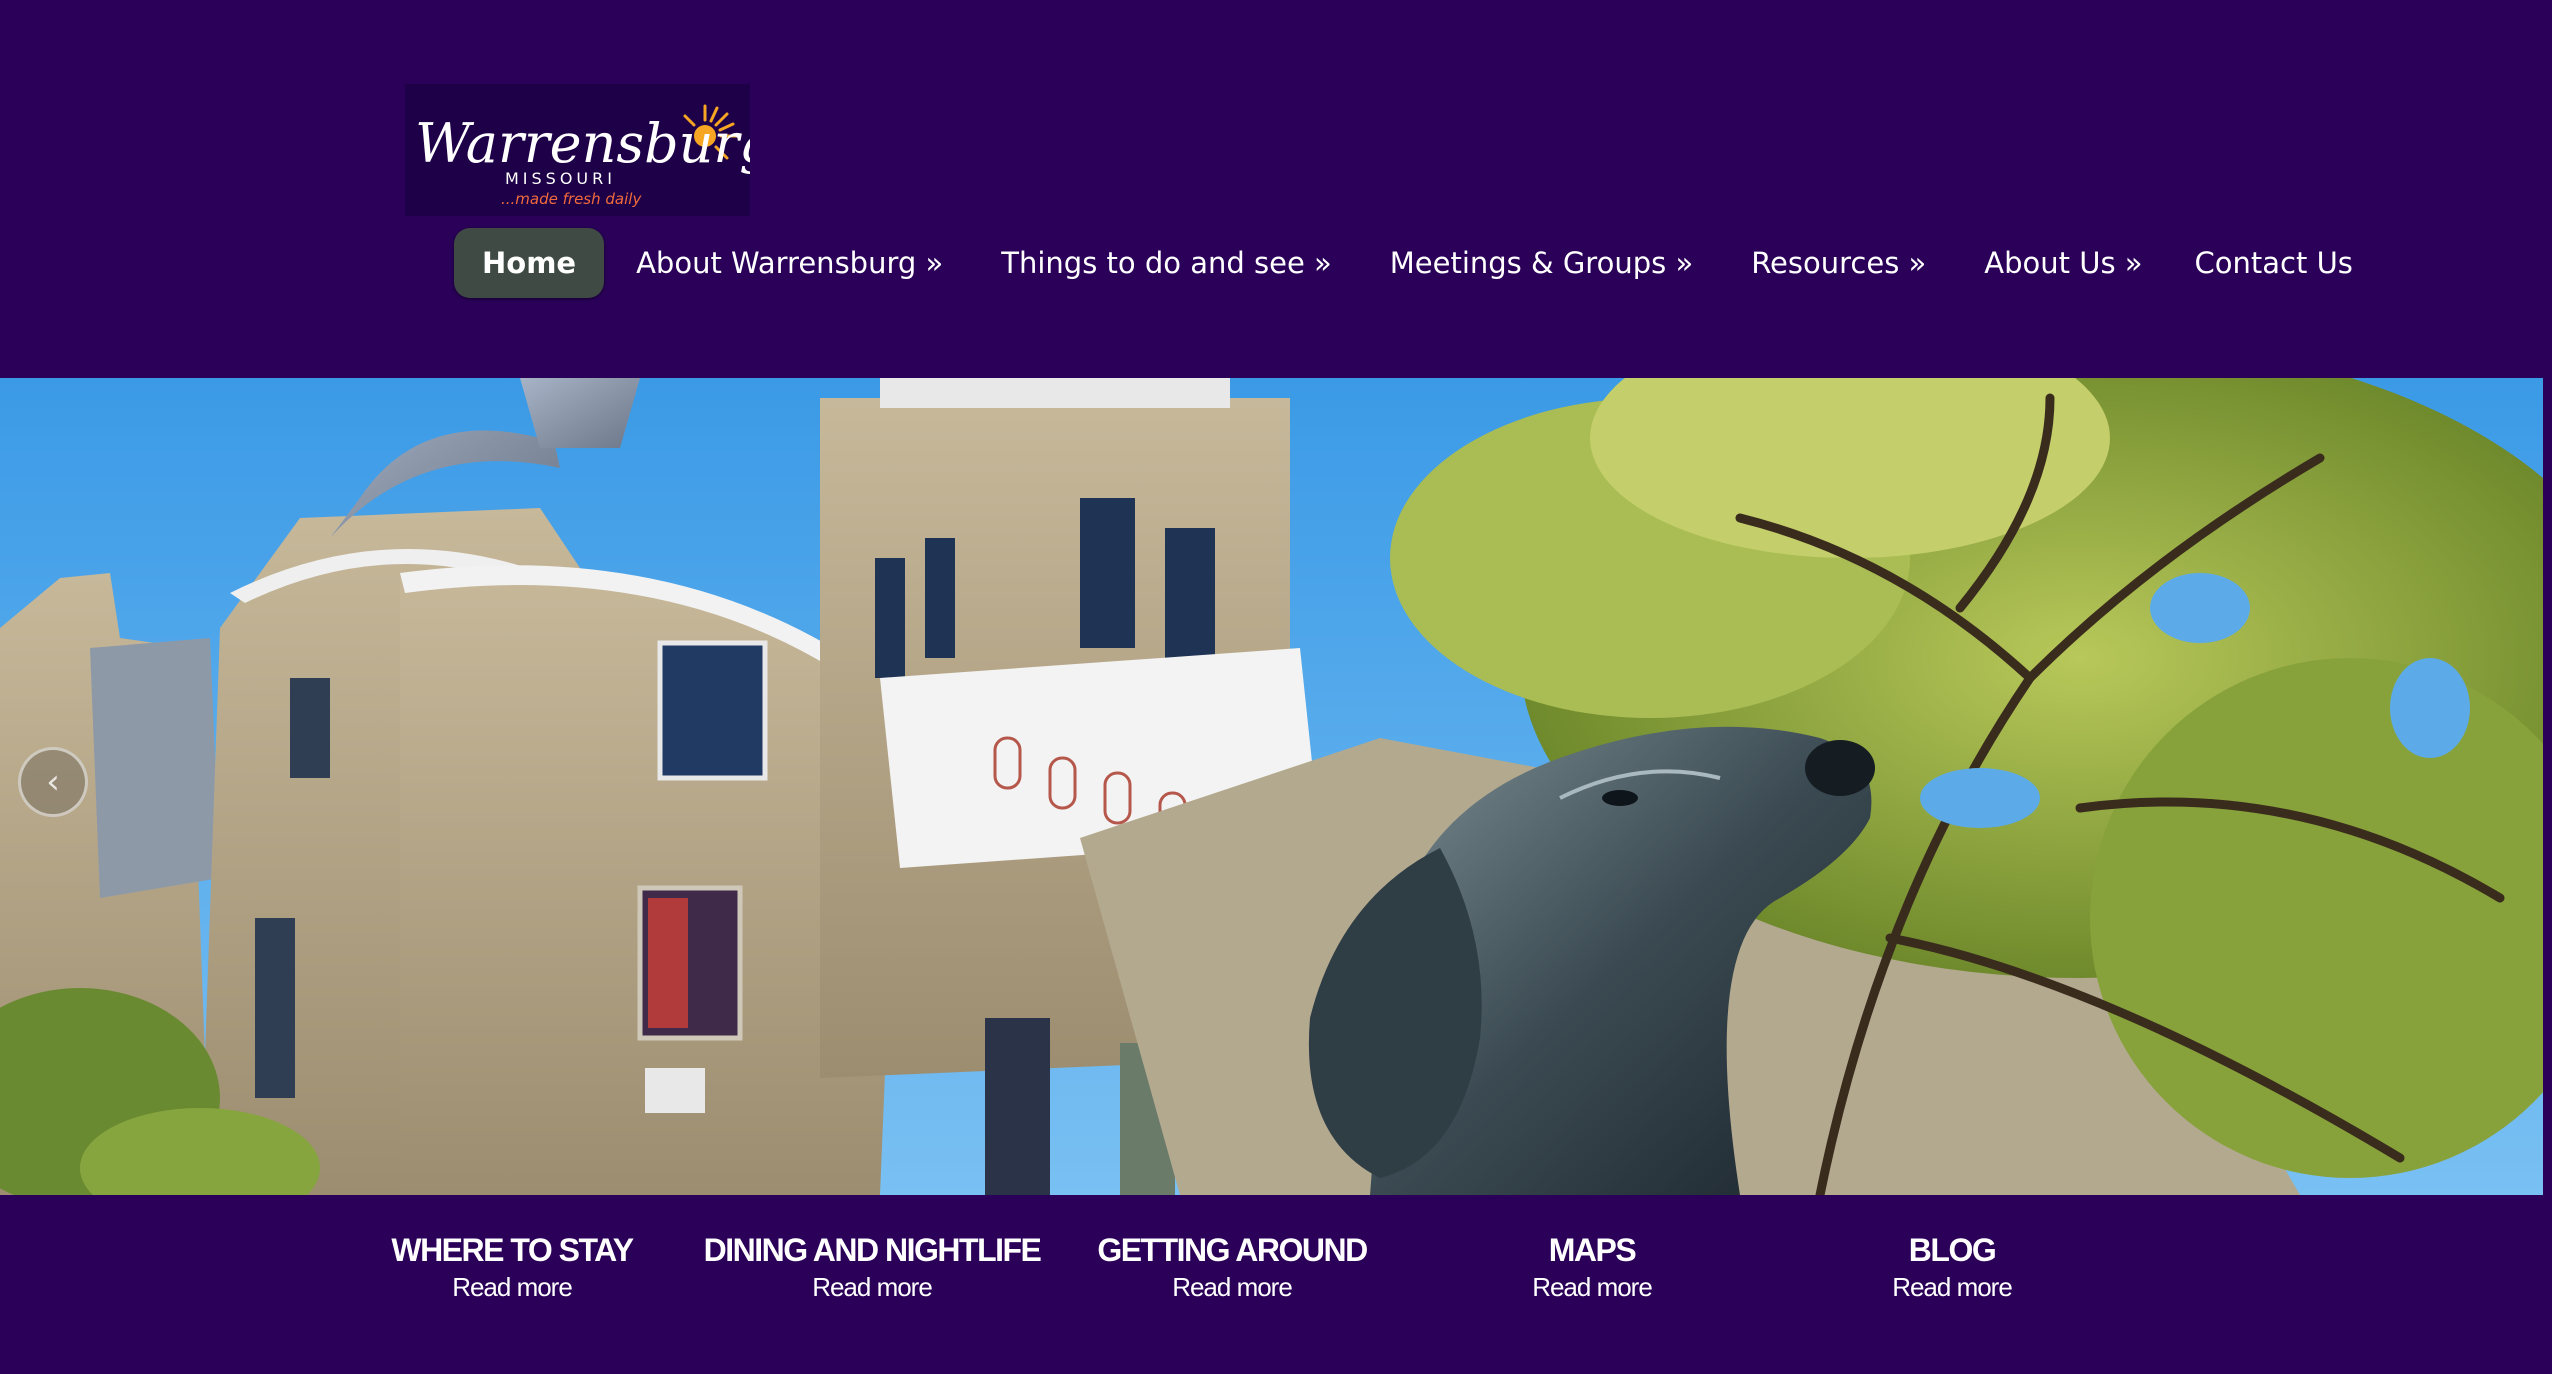 Image resolution: width=2552 pixels, height=1374 pixels. I want to click on feature-getting-around: GETTING AROUND Read more, so click(1232, 1267).